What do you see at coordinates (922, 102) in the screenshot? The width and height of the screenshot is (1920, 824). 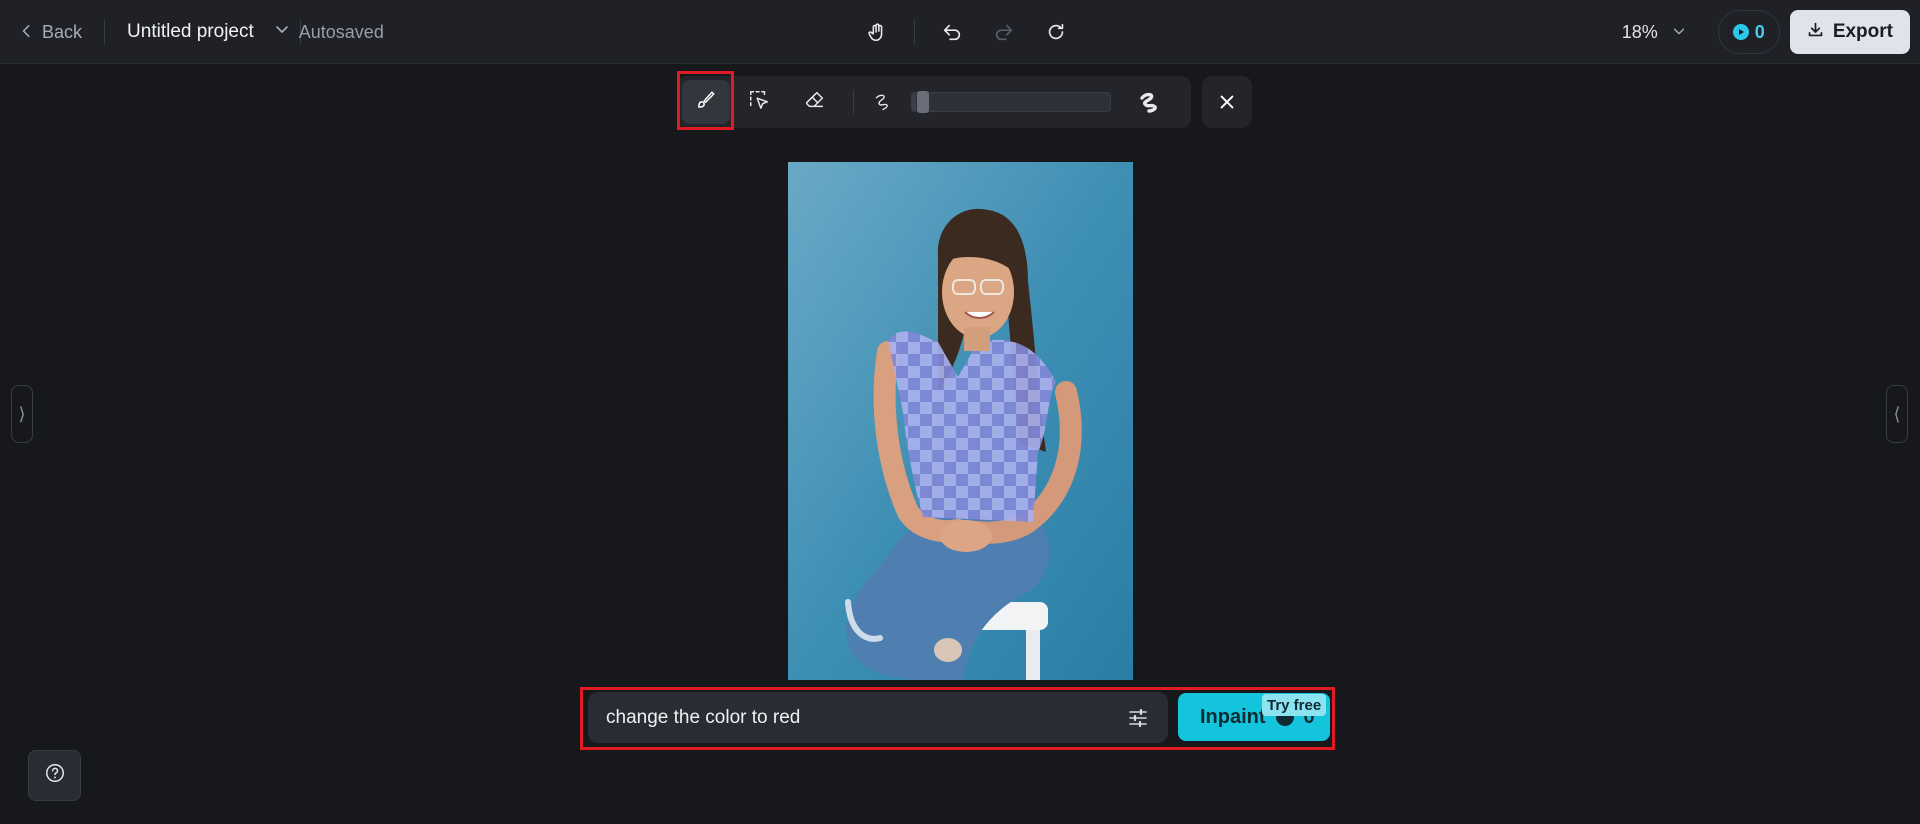 I see `slider-thumb` at bounding box center [922, 102].